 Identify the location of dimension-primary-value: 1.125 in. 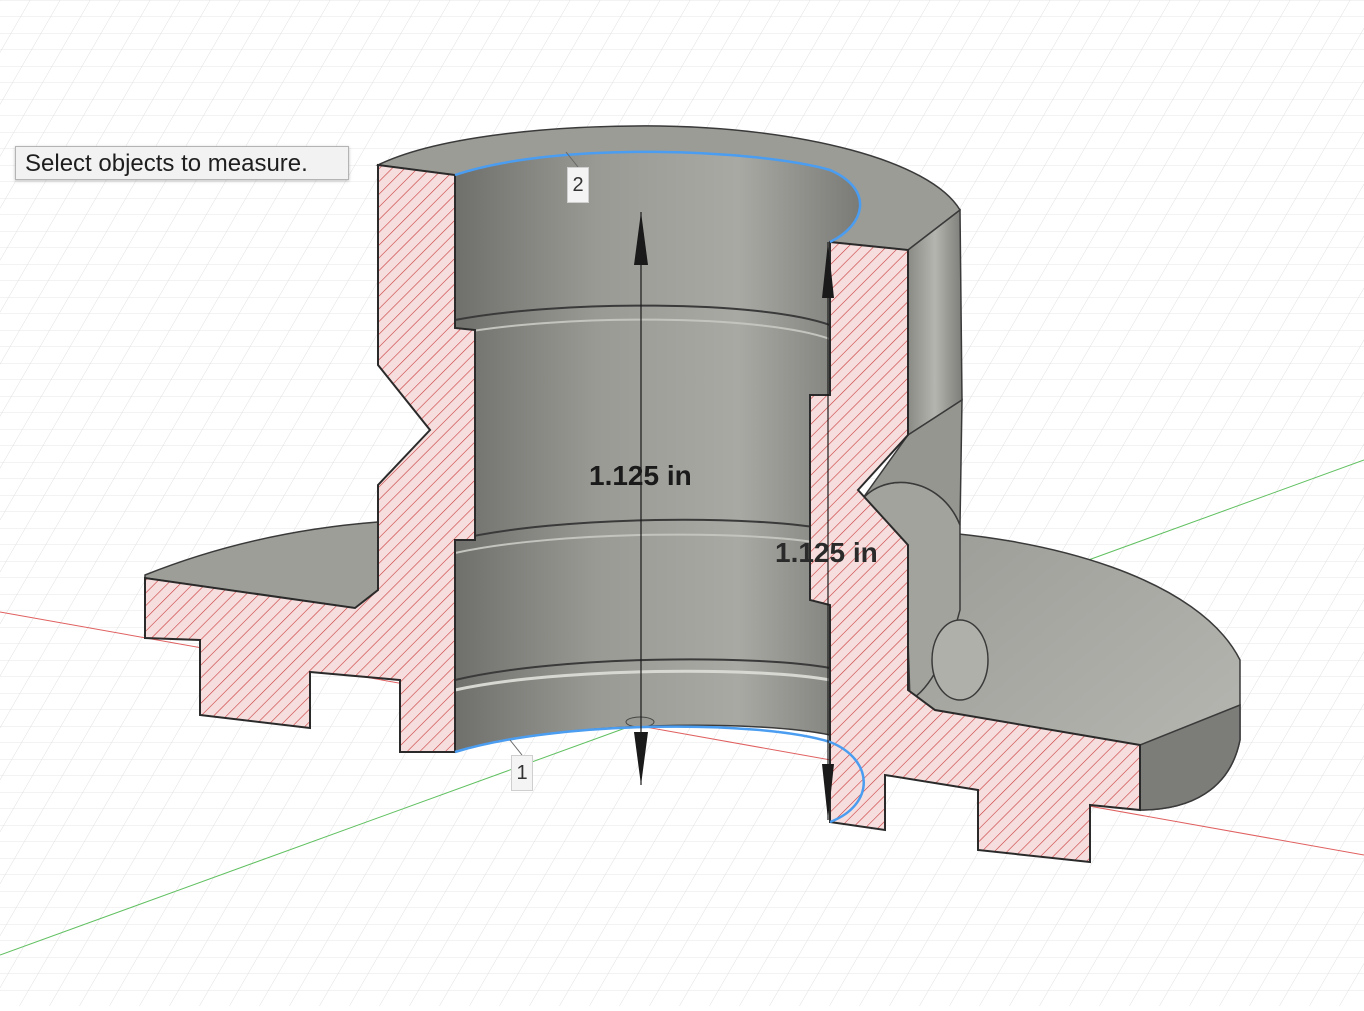
(640, 476).